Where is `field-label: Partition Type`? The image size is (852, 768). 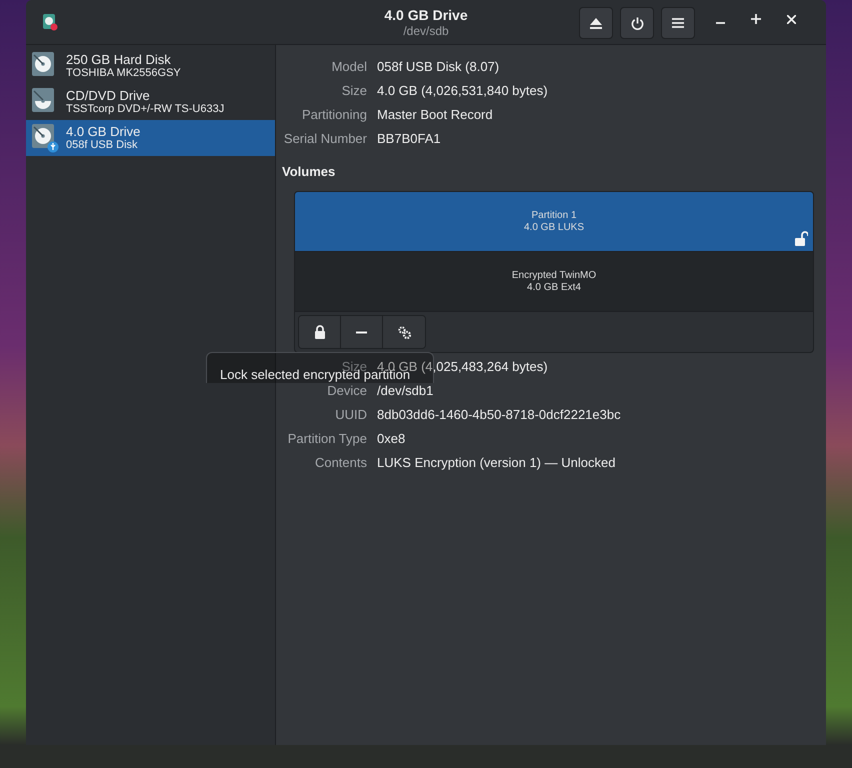
field-label: Partition Type is located at coordinates (327, 438).